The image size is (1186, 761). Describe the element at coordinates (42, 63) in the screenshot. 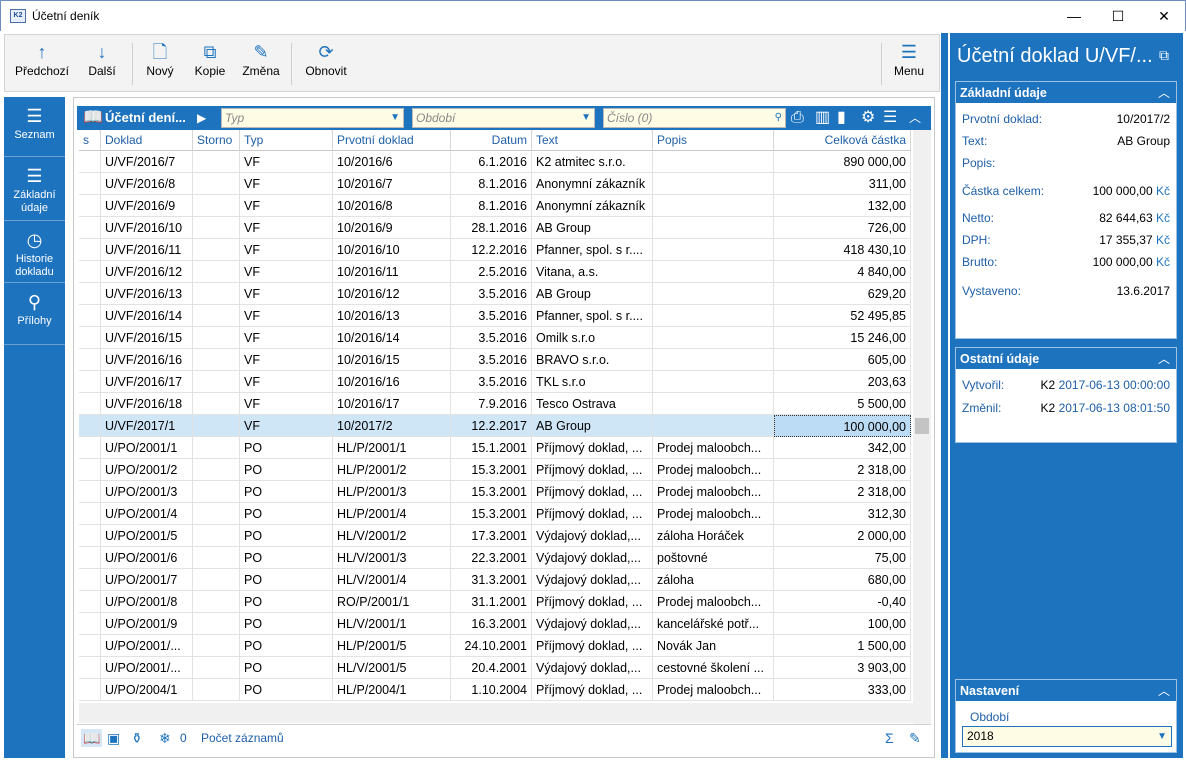

I see `previous-button: ↑ Předchozí` at that location.